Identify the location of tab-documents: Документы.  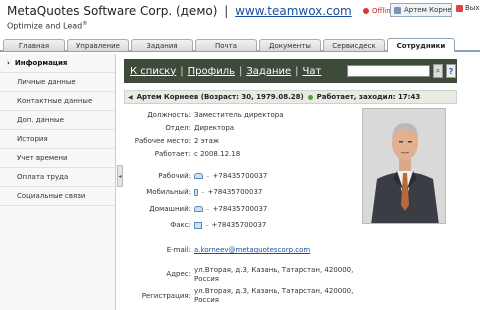
(290, 45).